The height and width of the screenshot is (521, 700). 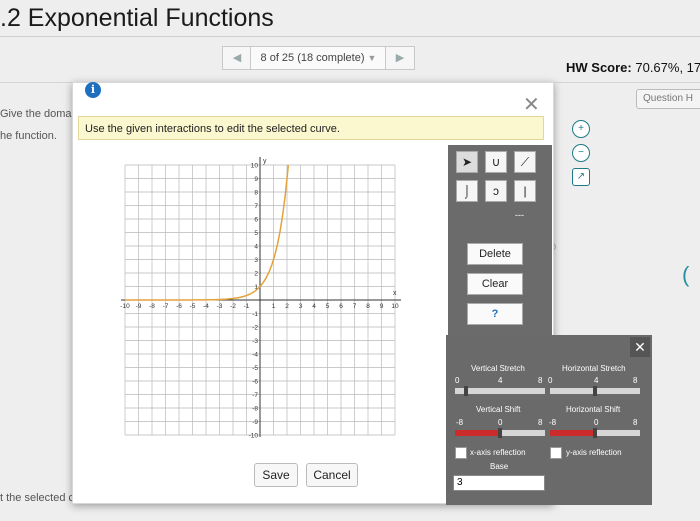 What do you see at coordinates (137, 18) in the screenshot?
I see `page-title: .2 Exponential Functions` at bounding box center [137, 18].